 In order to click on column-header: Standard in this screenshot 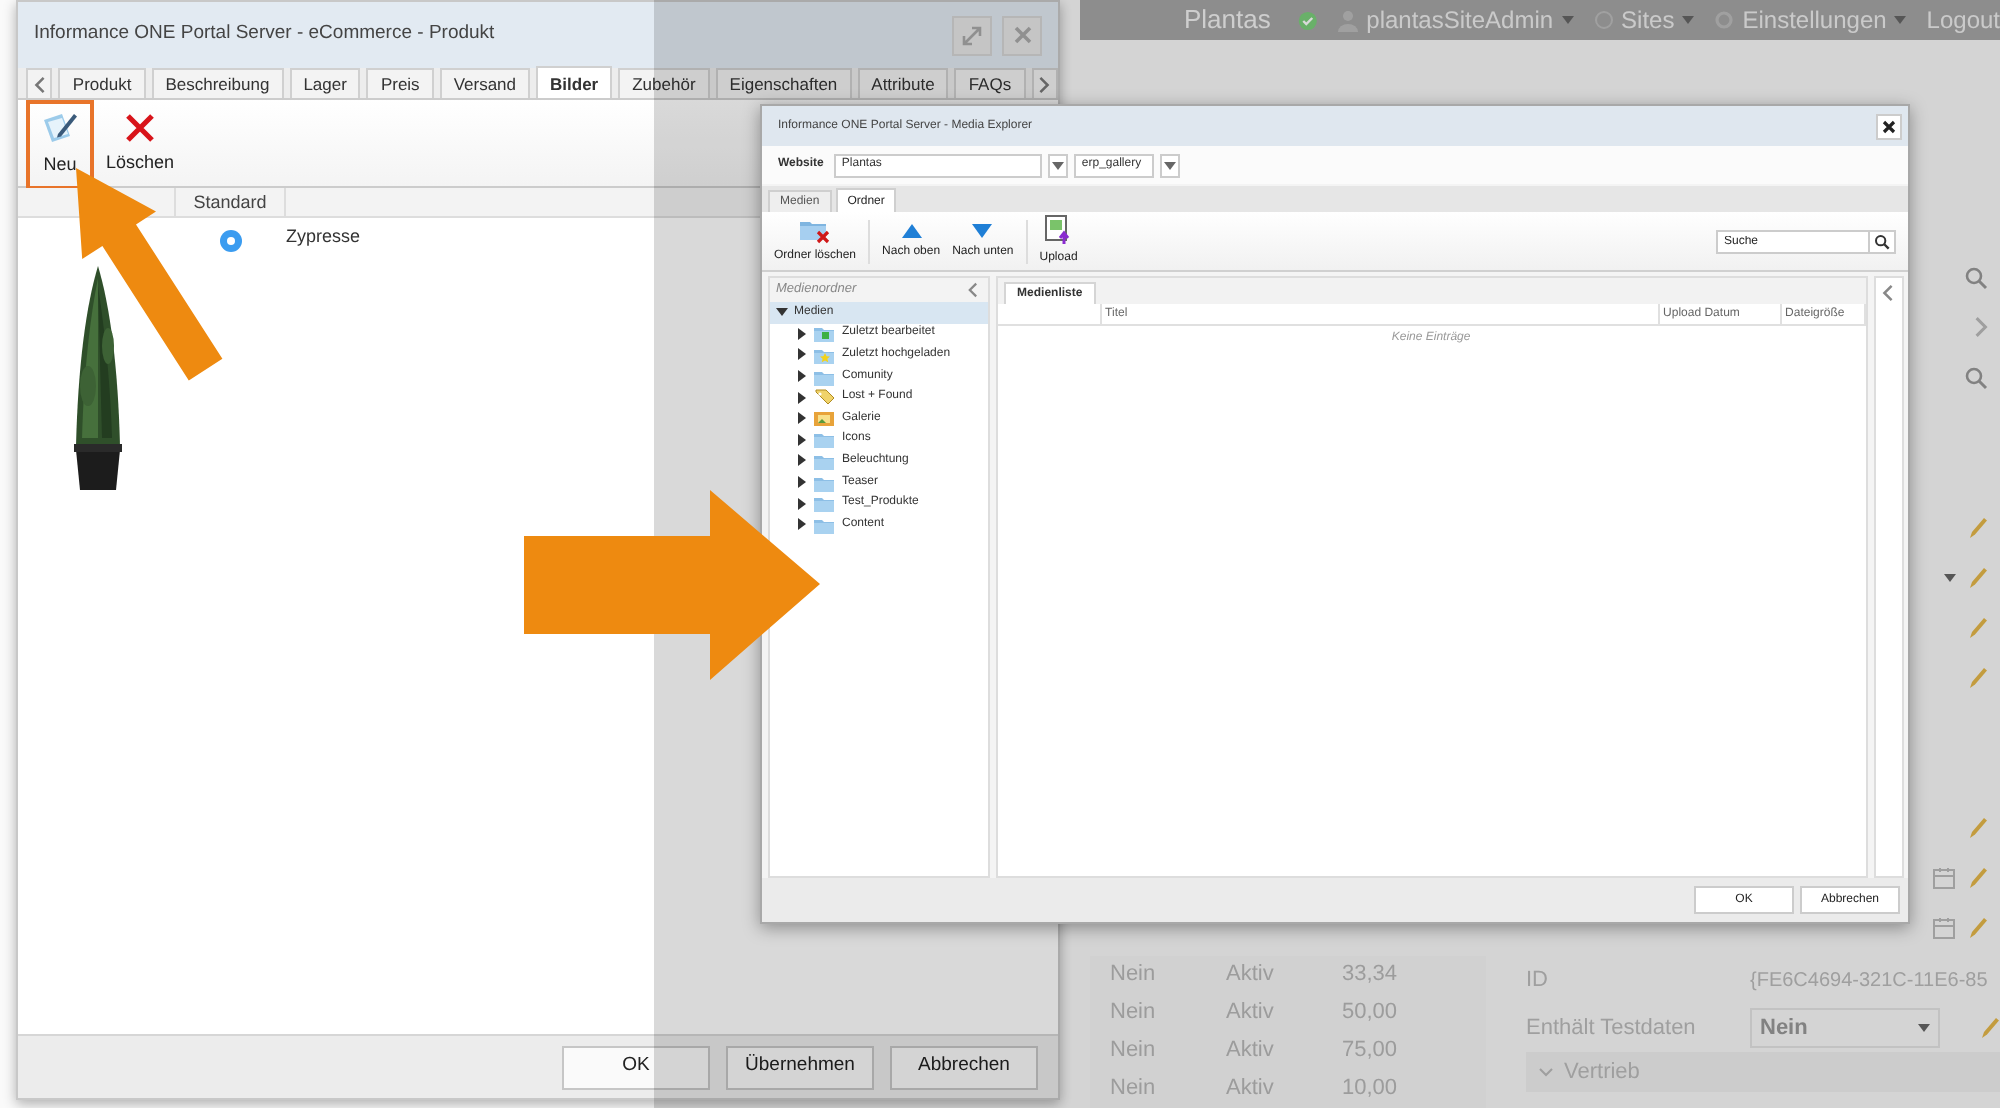, I will do `click(231, 202)`.